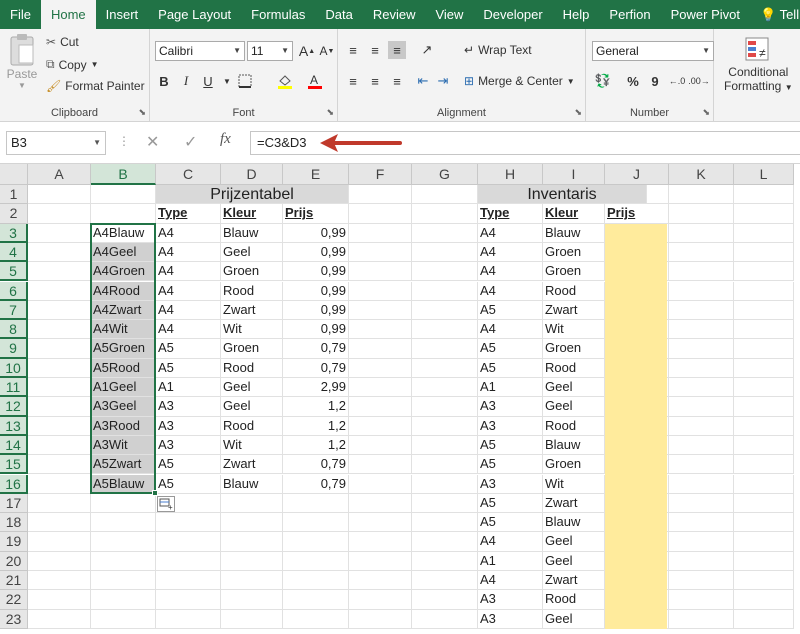 The height and width of the screenshot is (634, 800). I want to click on row-header-8: 8, so click(14, 330).